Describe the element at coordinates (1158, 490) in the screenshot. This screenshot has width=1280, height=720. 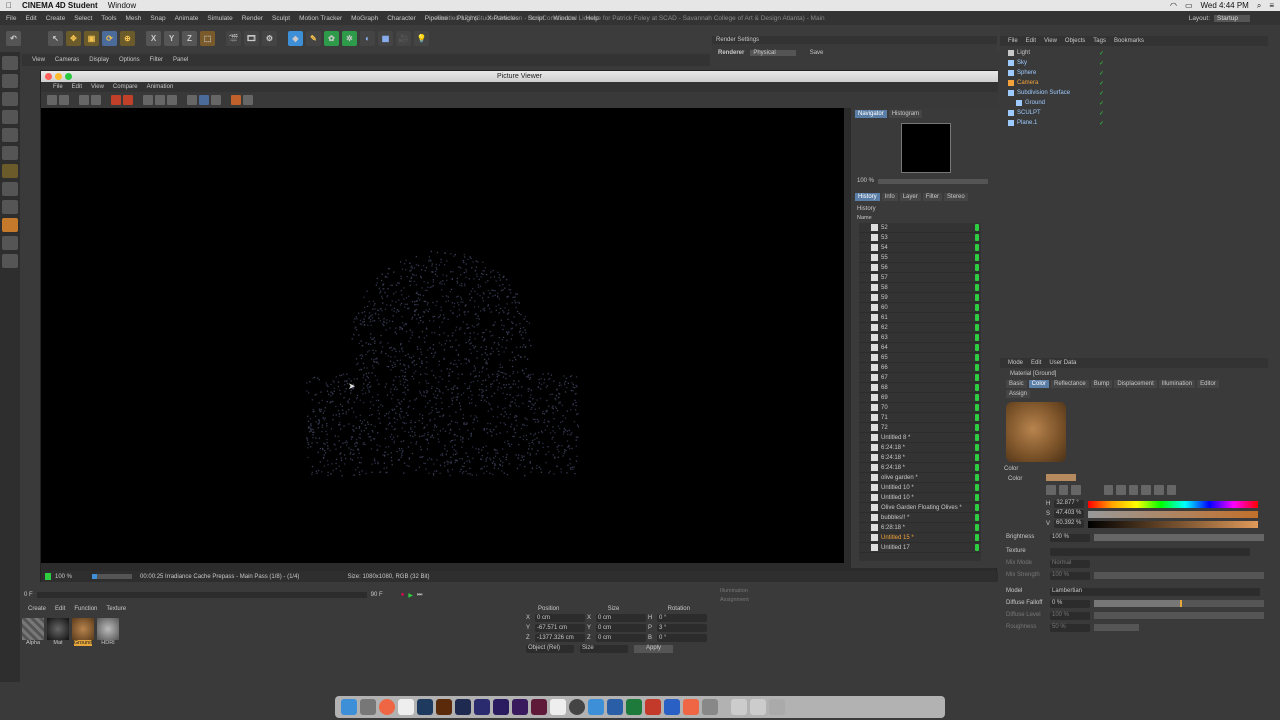
I see `color-mode-swatches-icon` at that location.